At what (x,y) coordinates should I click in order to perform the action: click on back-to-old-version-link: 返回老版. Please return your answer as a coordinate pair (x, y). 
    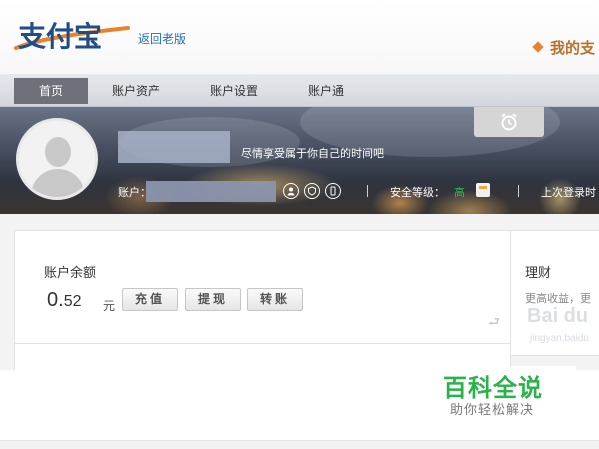
    Looking at the image, I should click on (162, 38).